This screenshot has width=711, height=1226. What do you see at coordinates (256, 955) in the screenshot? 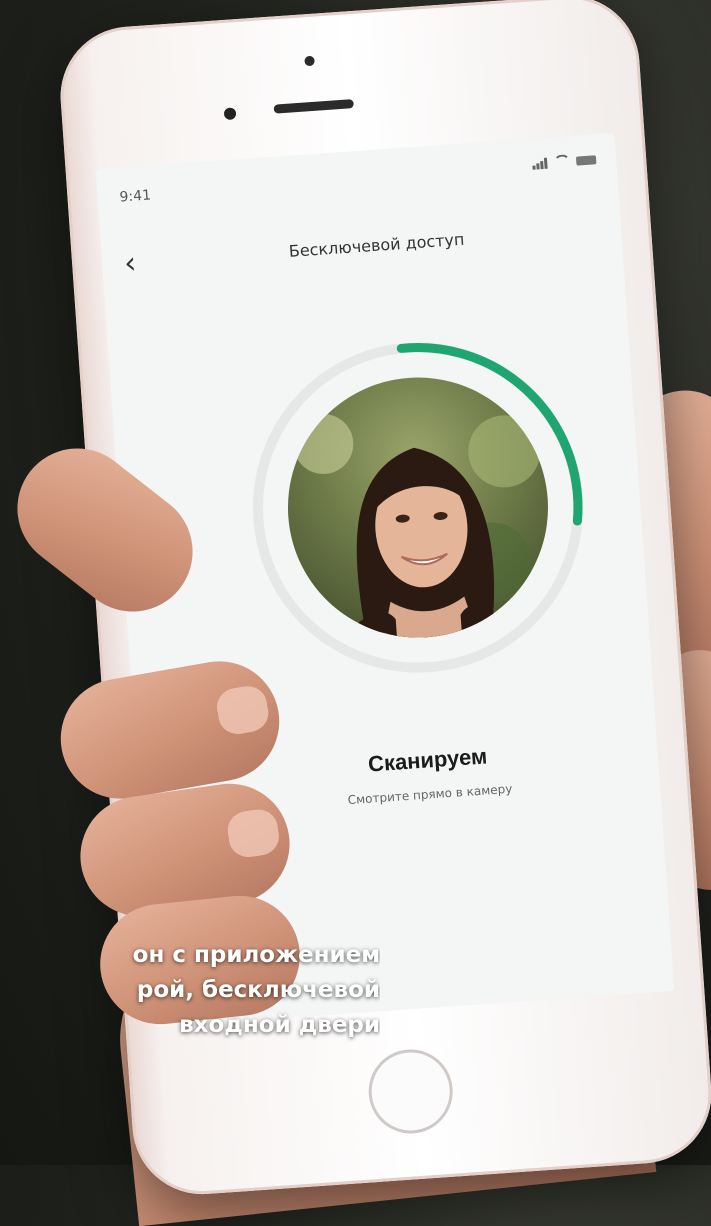
I see `caption-line-1: он с приложением` at bounding box center [256, 955].